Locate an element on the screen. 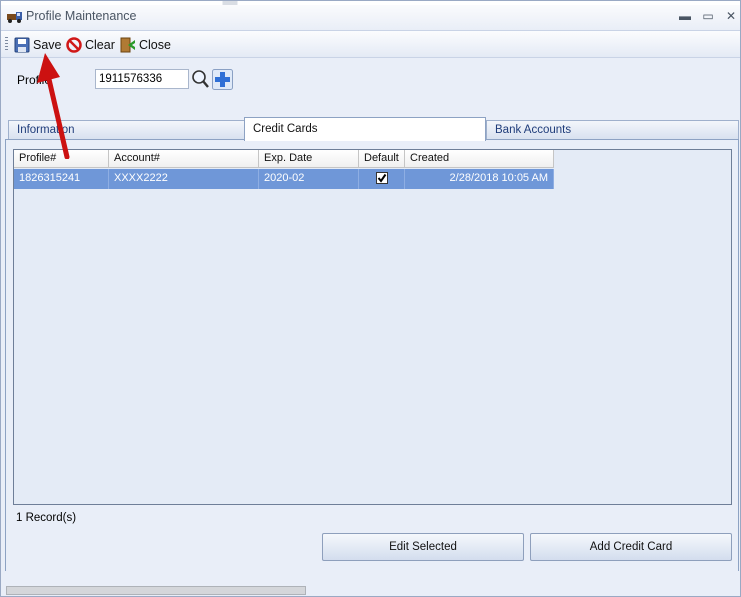 This screenshot has width=741, height=597. window-title: Profile Maintenance is located at coordinates (81, 16).